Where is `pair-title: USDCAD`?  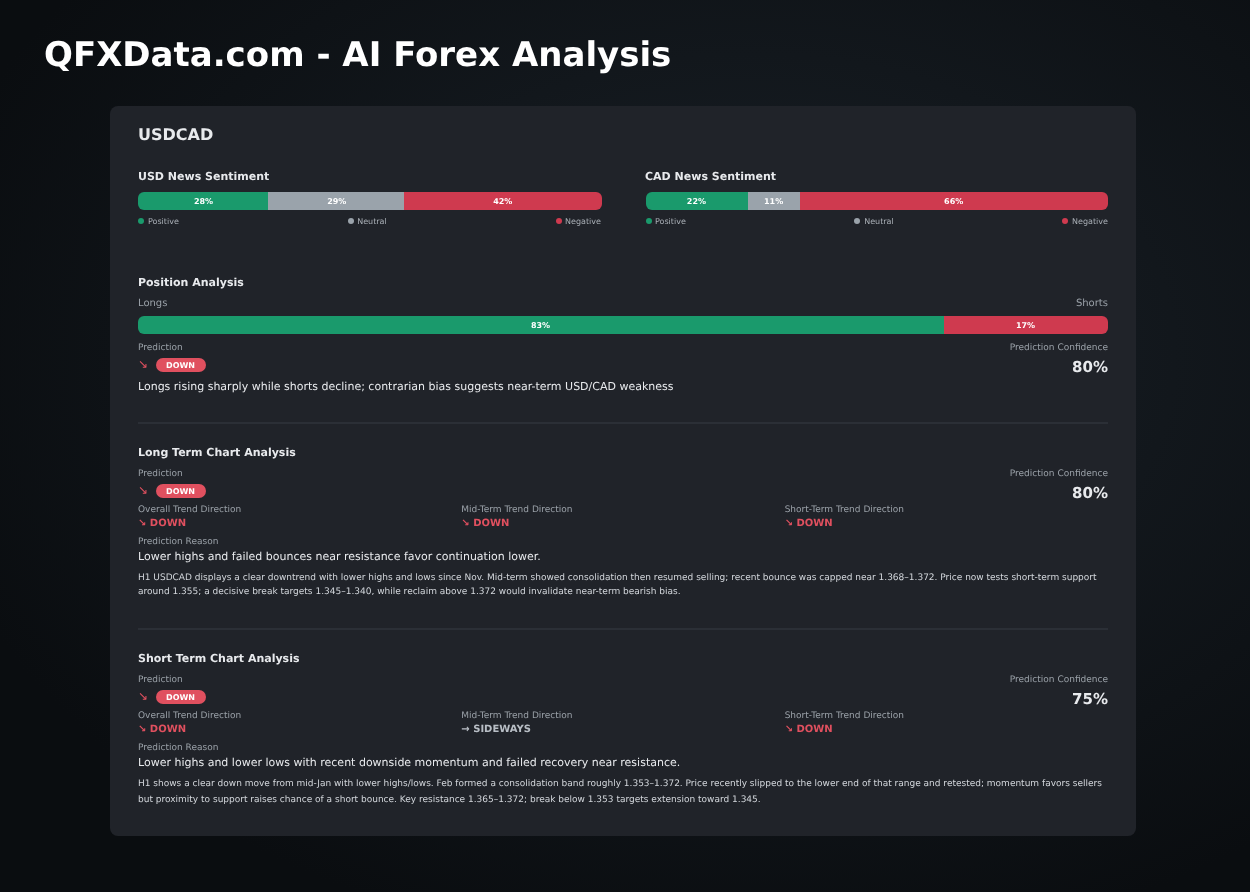 pair-title: USDCAD is located at coordinates (177, 135).